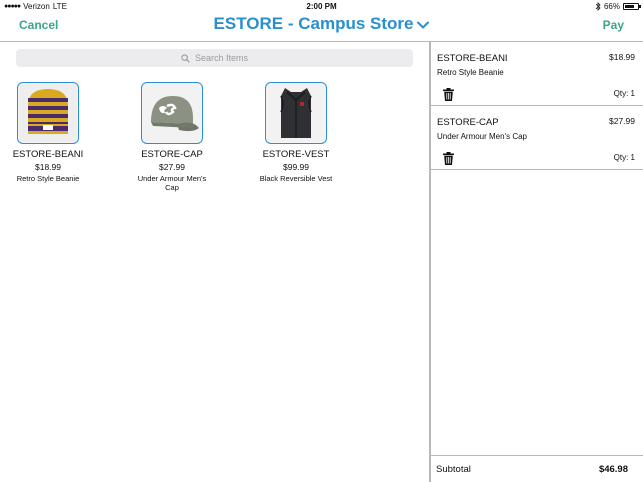 This screenshot has height=482, width=643. I want to click on search-icon, so click(185, 58).